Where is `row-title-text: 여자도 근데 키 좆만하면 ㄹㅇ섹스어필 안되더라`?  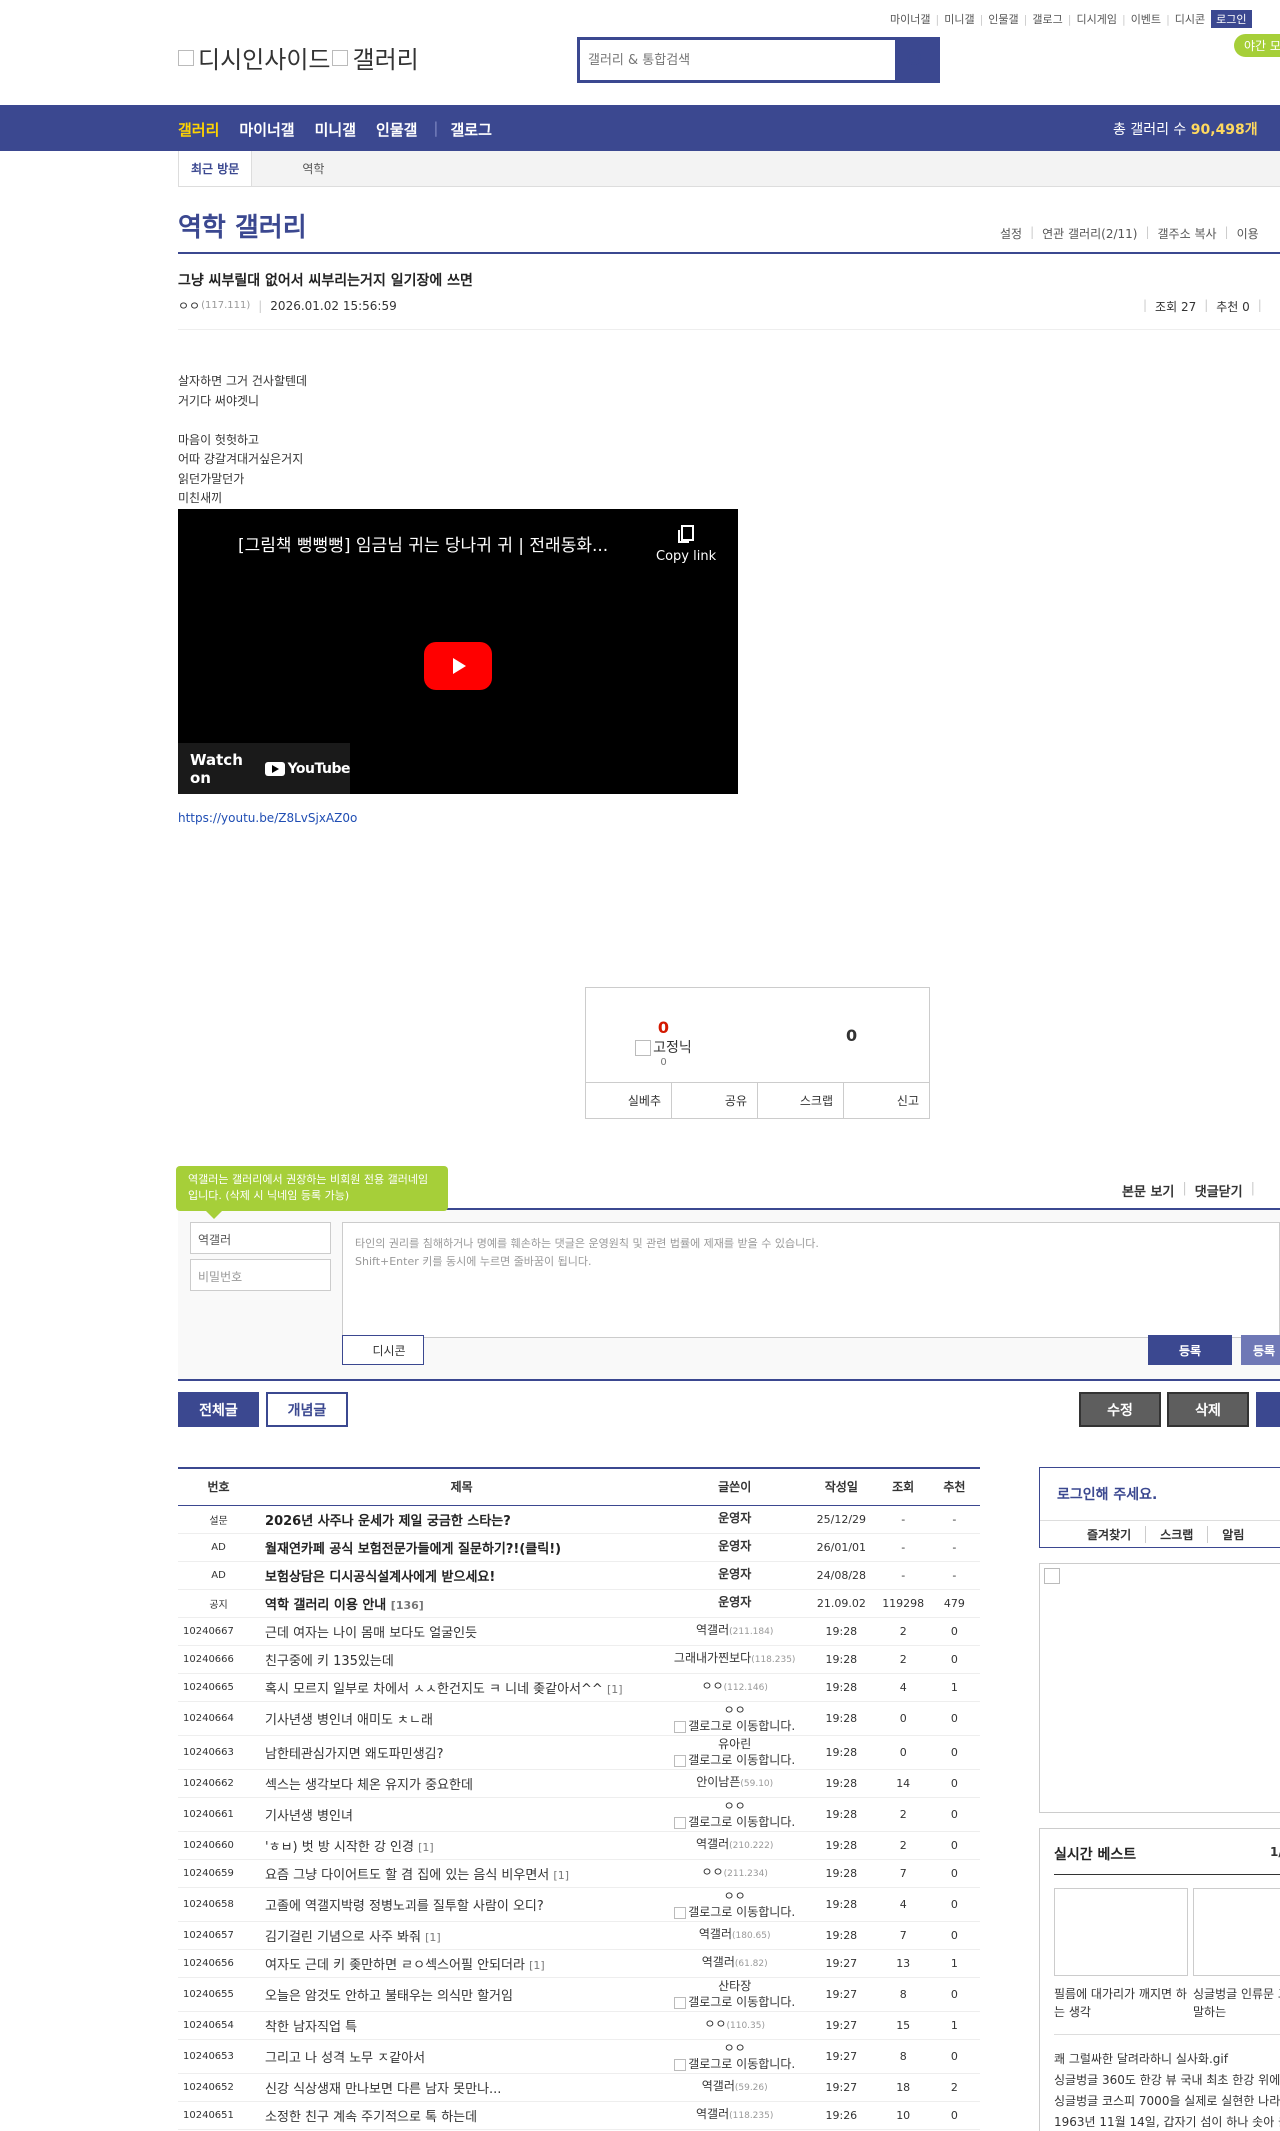
row-title-text: 여자도 근데 키 좆만하면 ㄹㅇ섹스어필 안되더라 is located at coordinates (395, 1965).